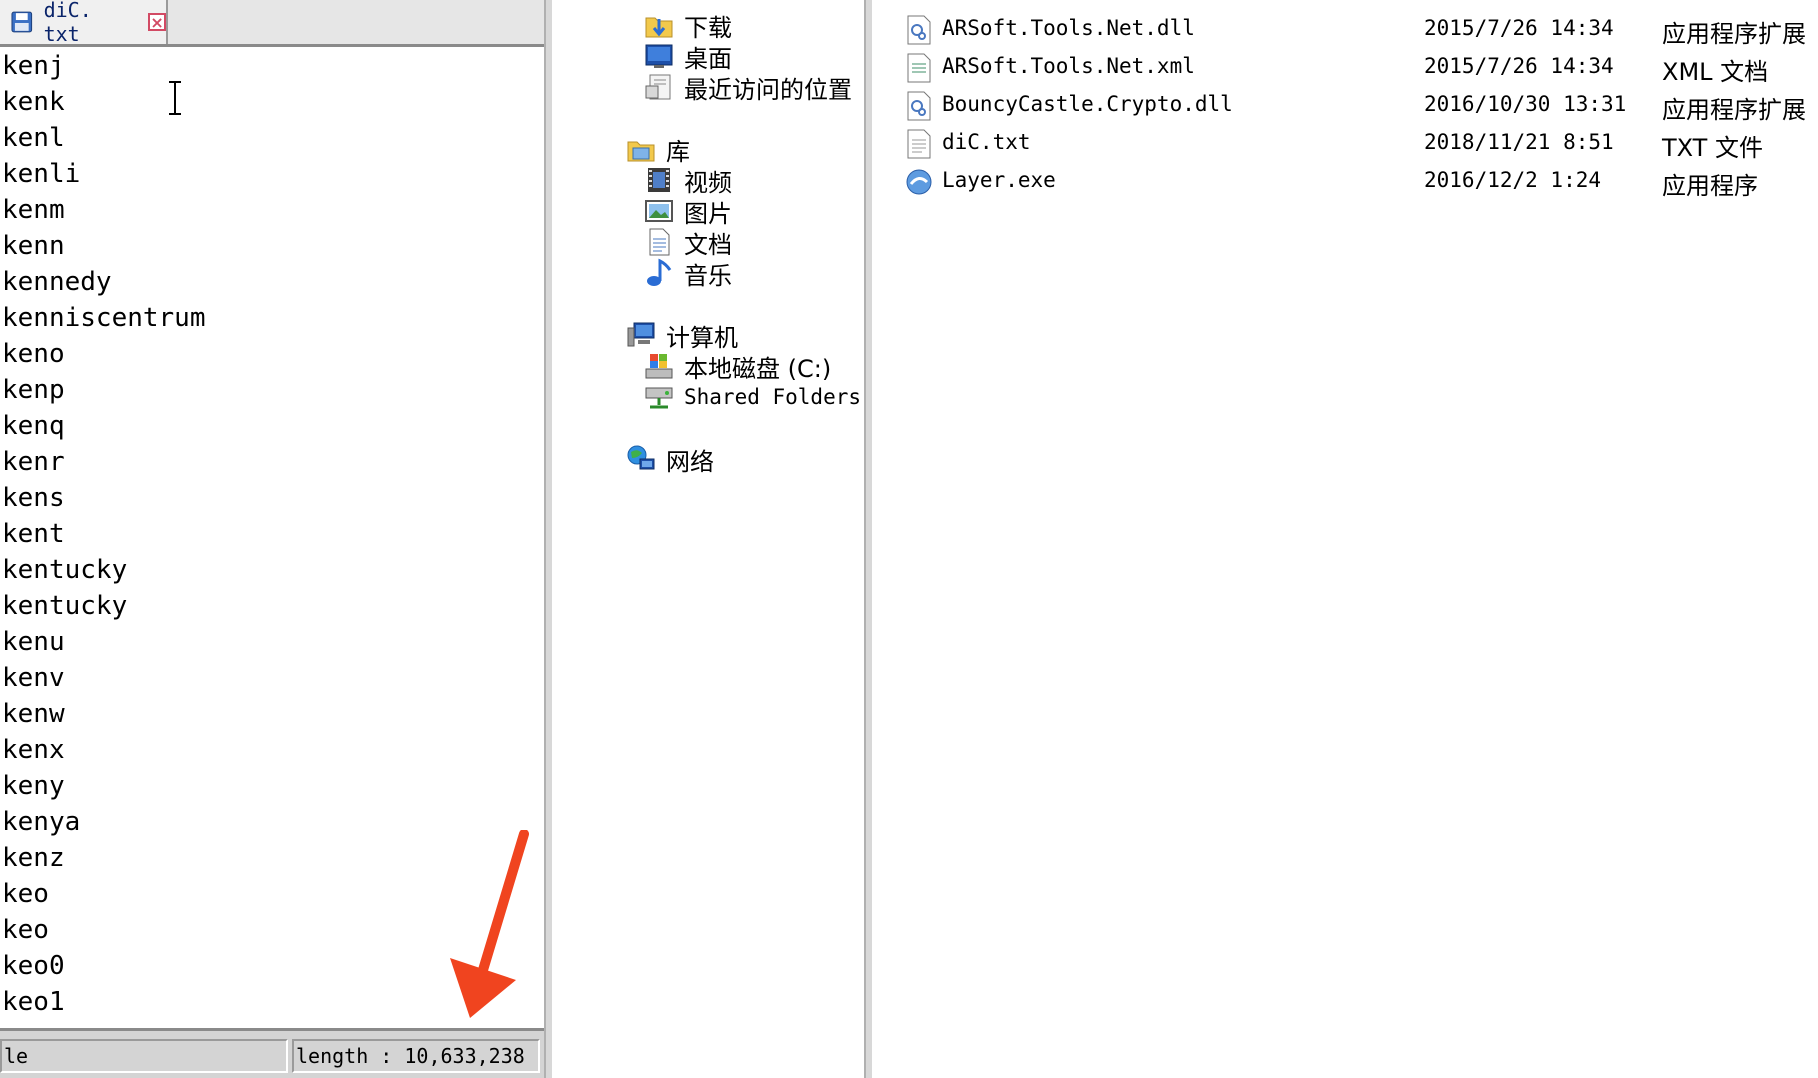  Describe the element at coordinates (708, 182) in the screenshot. I see `nav-label: 视频` at that location.